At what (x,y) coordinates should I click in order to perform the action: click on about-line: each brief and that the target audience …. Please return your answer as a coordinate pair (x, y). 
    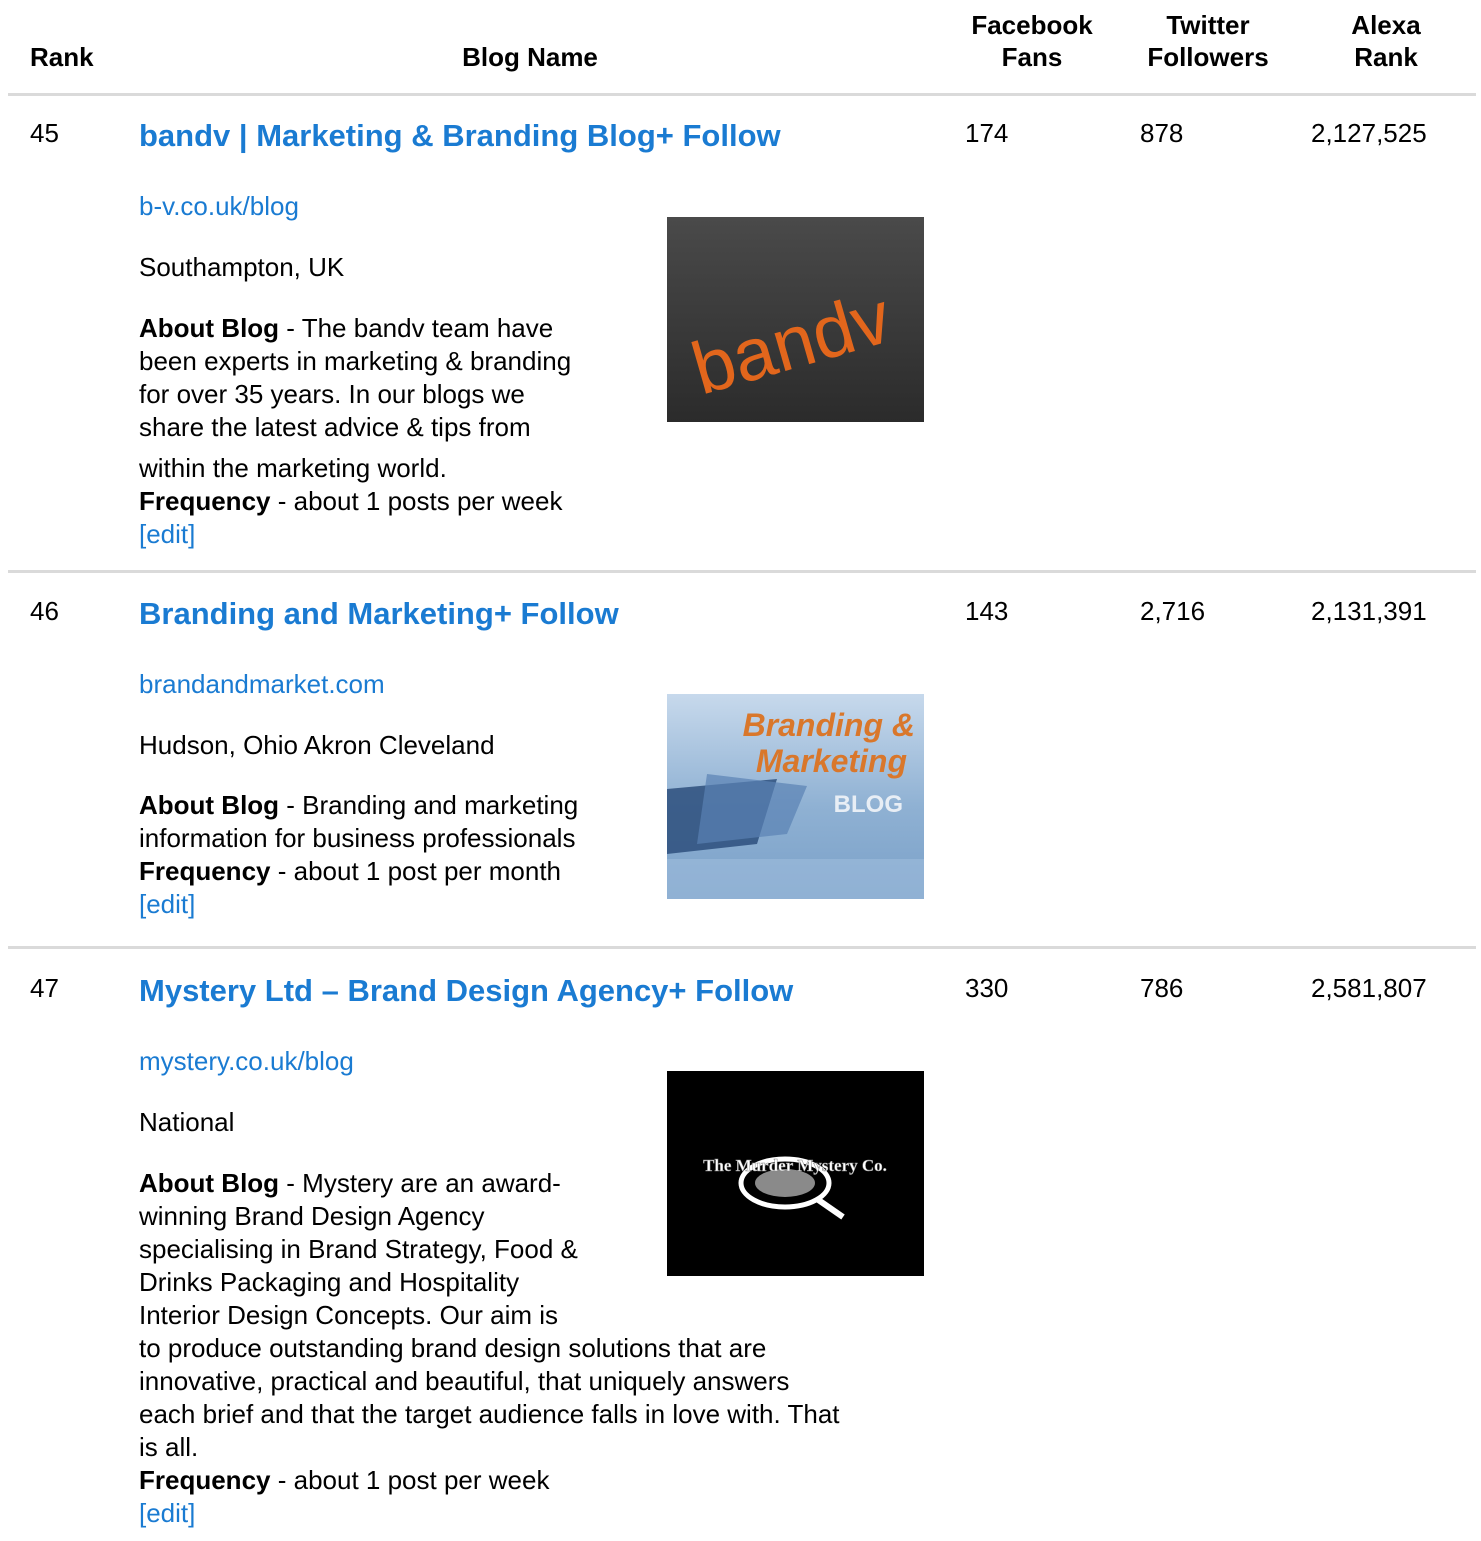
    Looking at the image, I should click on (489, 1414).